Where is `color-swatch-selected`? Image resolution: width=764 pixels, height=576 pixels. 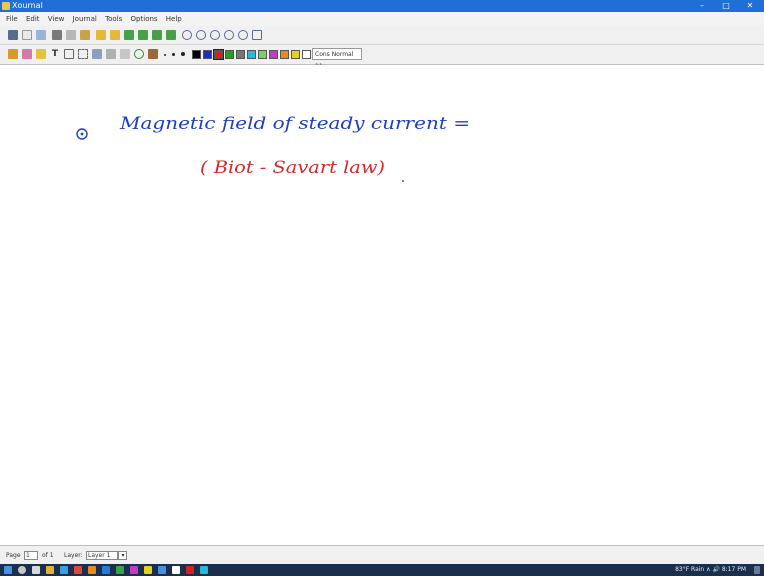
color-swatch-selected is located at coordinates (218, 54).